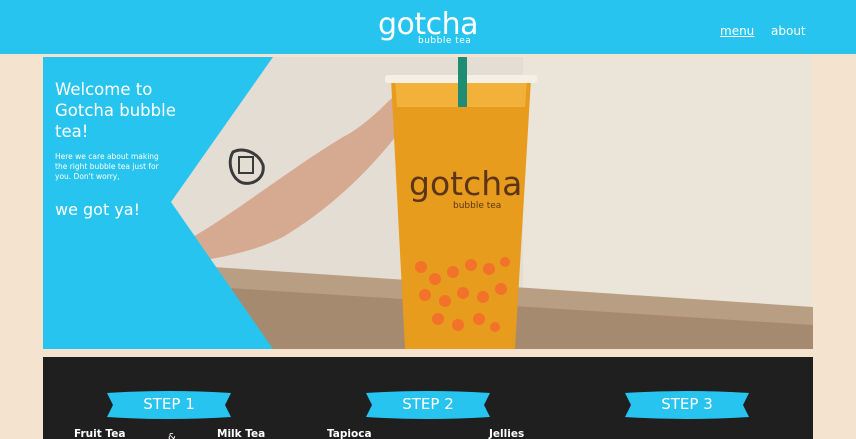  I want to click on nav-link-about: about, so click(788, 31).